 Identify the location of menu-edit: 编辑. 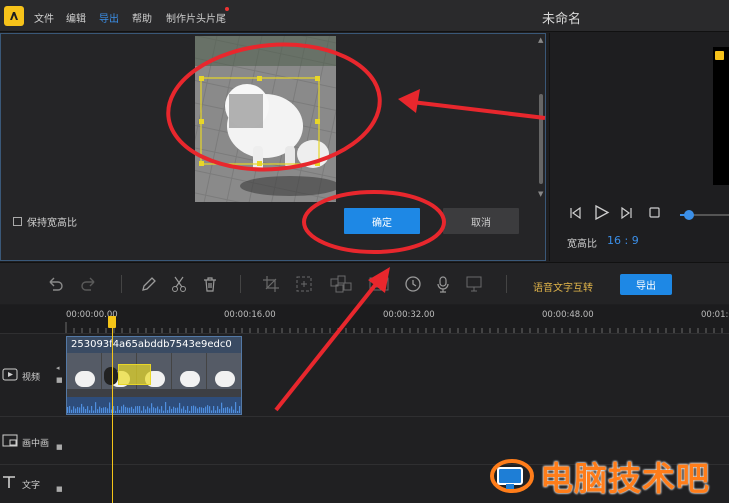
(76, 17).